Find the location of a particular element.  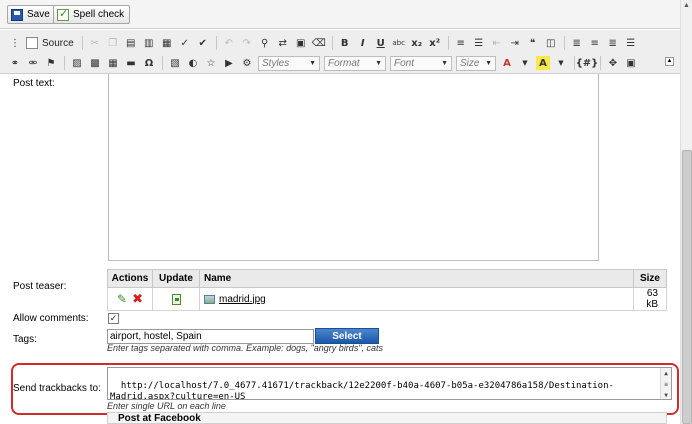

align-right-icon: ≣ is located at coordinates (613, 43).